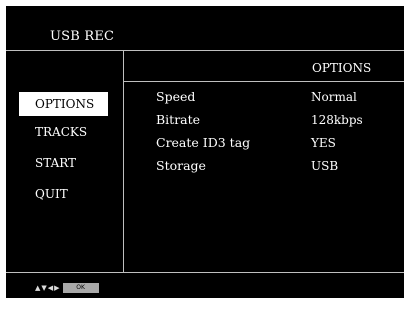 The height and width of the screenshot is (310, 413). What do you see at coordinates (123, 161) in the screenshot?
I see `panel-divider-vertical` at bounding box center [123, 161].